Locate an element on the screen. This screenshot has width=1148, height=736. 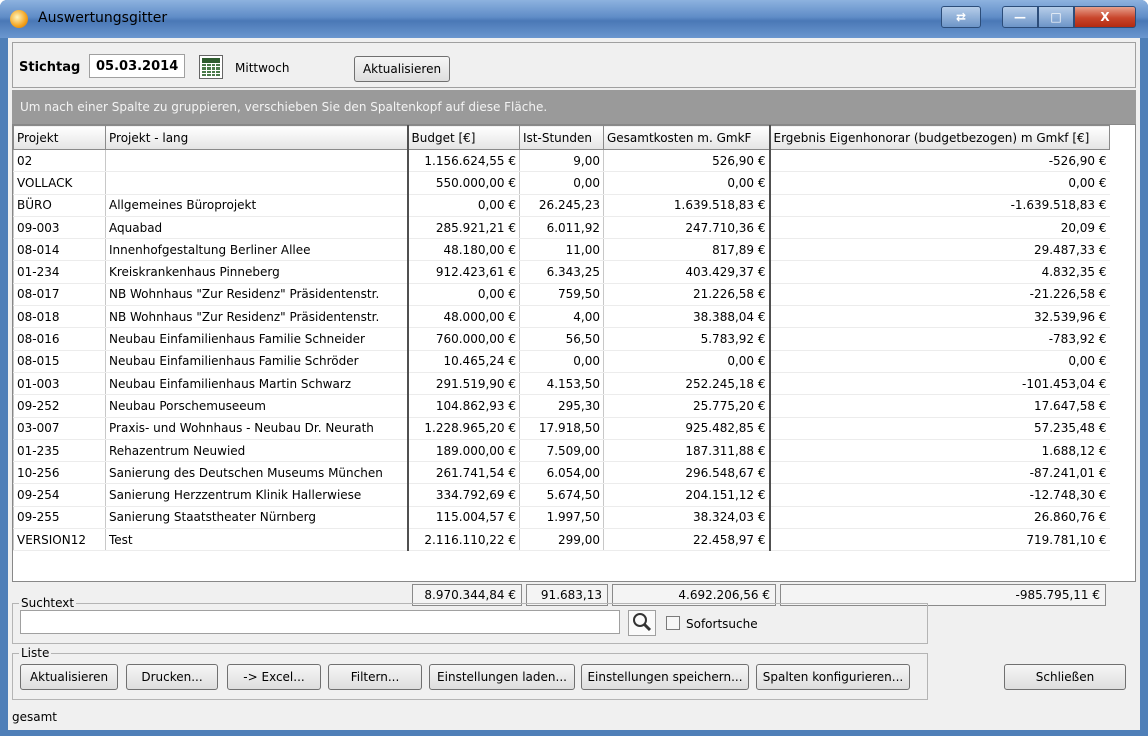
column-header: Projekt - lang is located at coordinates (256, 137).